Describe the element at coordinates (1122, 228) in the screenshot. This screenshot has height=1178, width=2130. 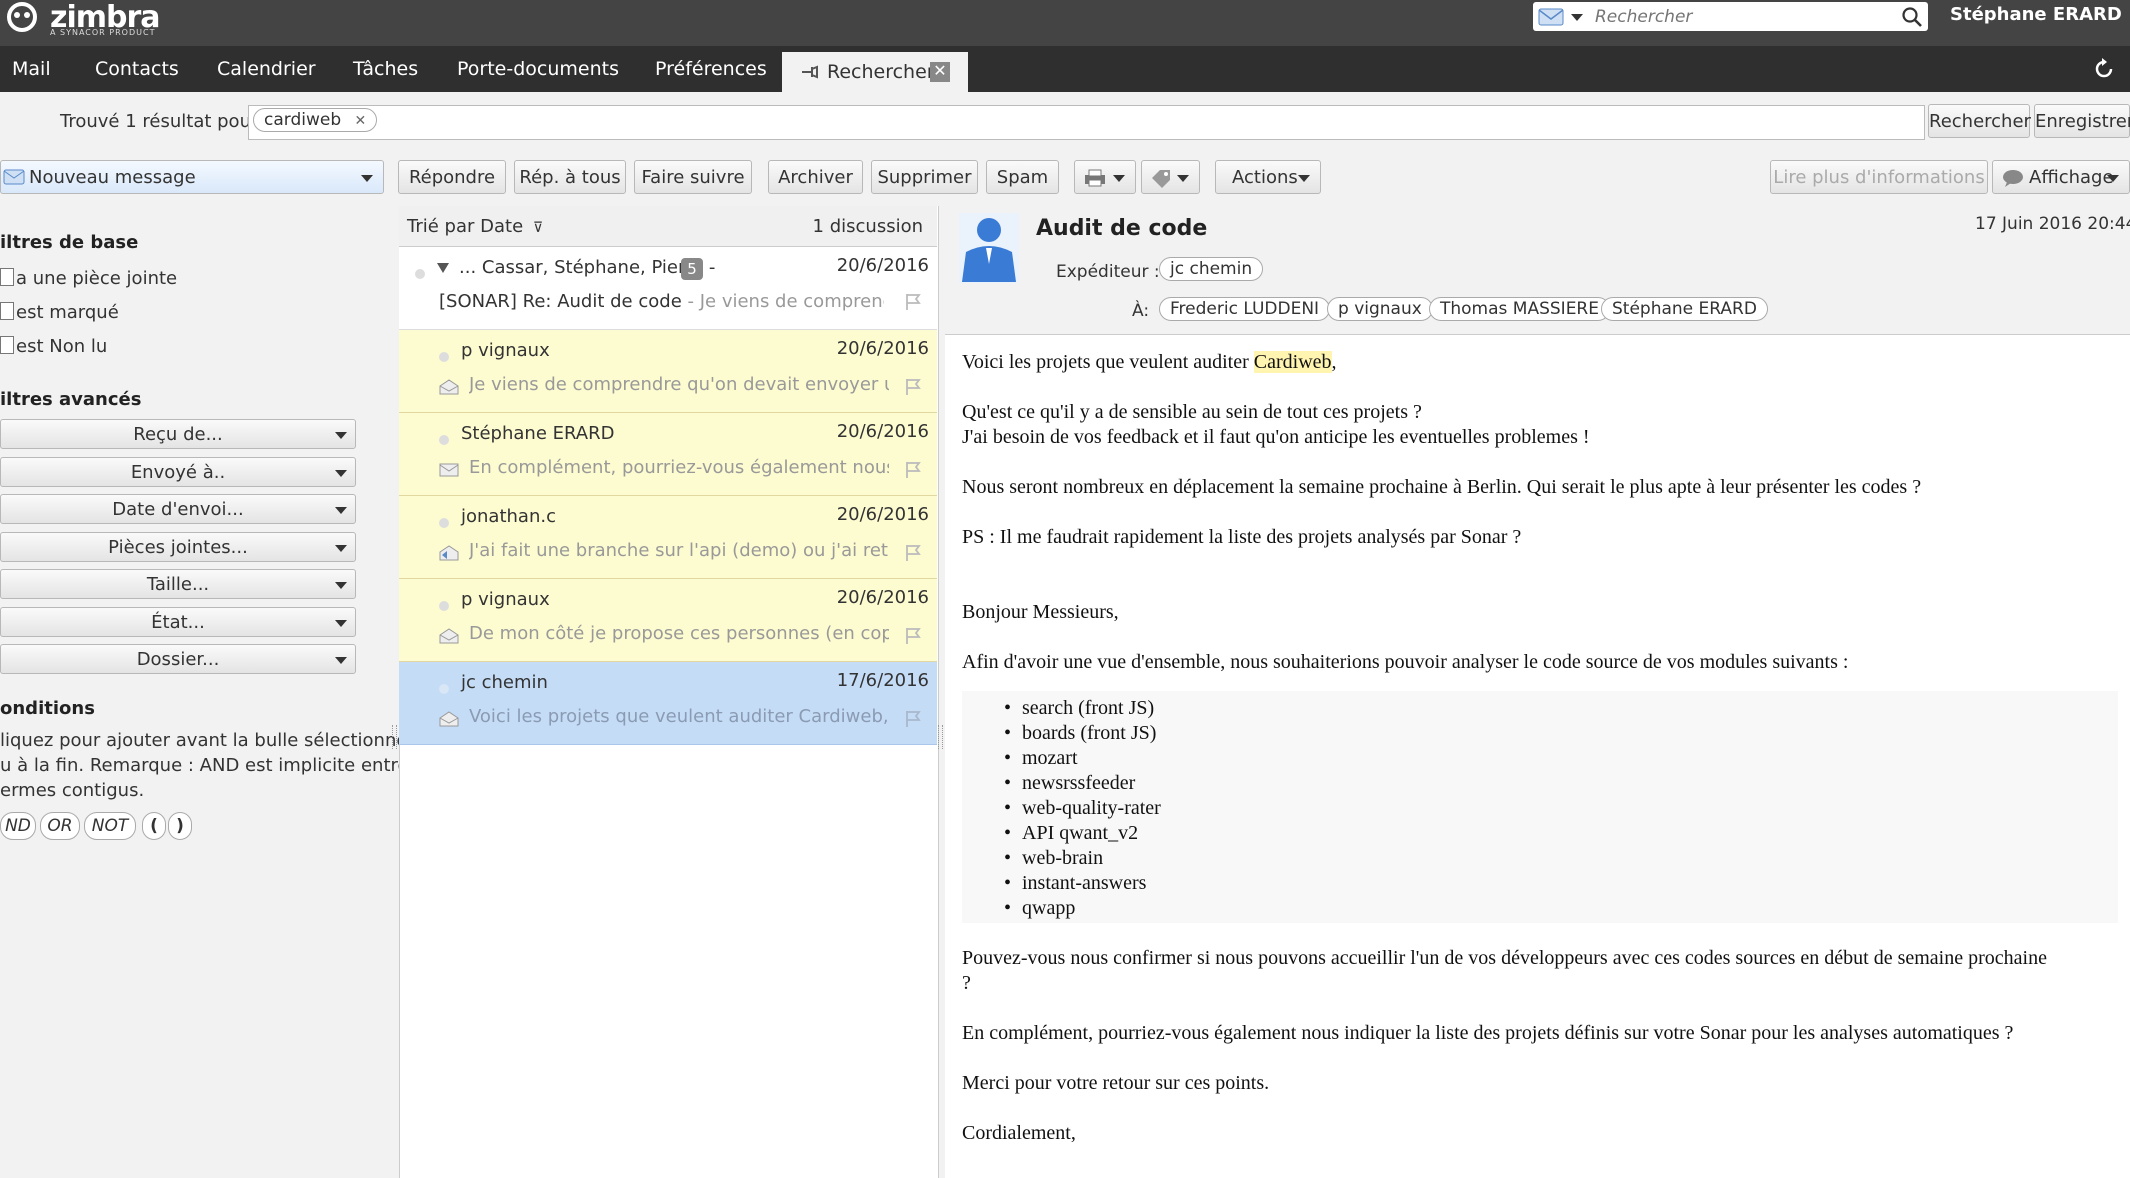
I see `message-subject: Audit de code` at that location.